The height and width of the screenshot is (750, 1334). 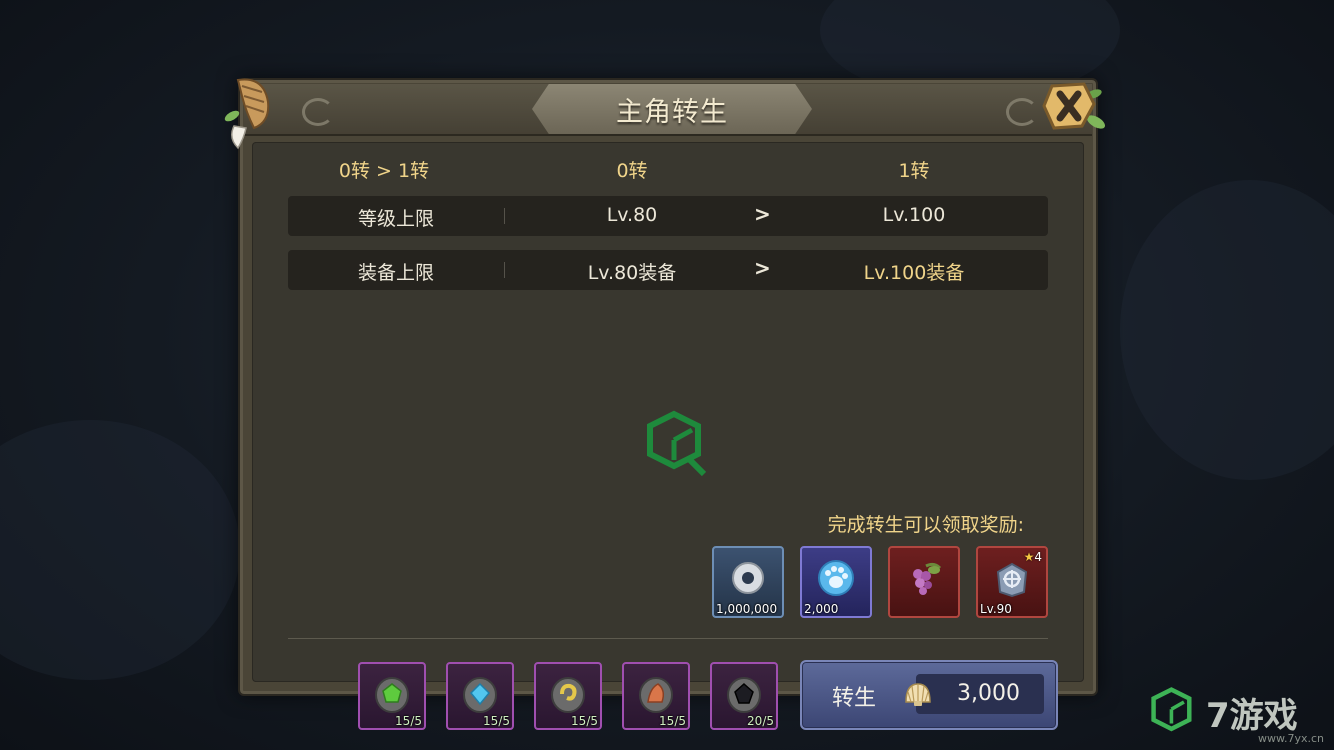 What do you see at coordinates (836, 578) in the screenshot?
I see `paw-orb-icon` at bounding box center [836, 578].